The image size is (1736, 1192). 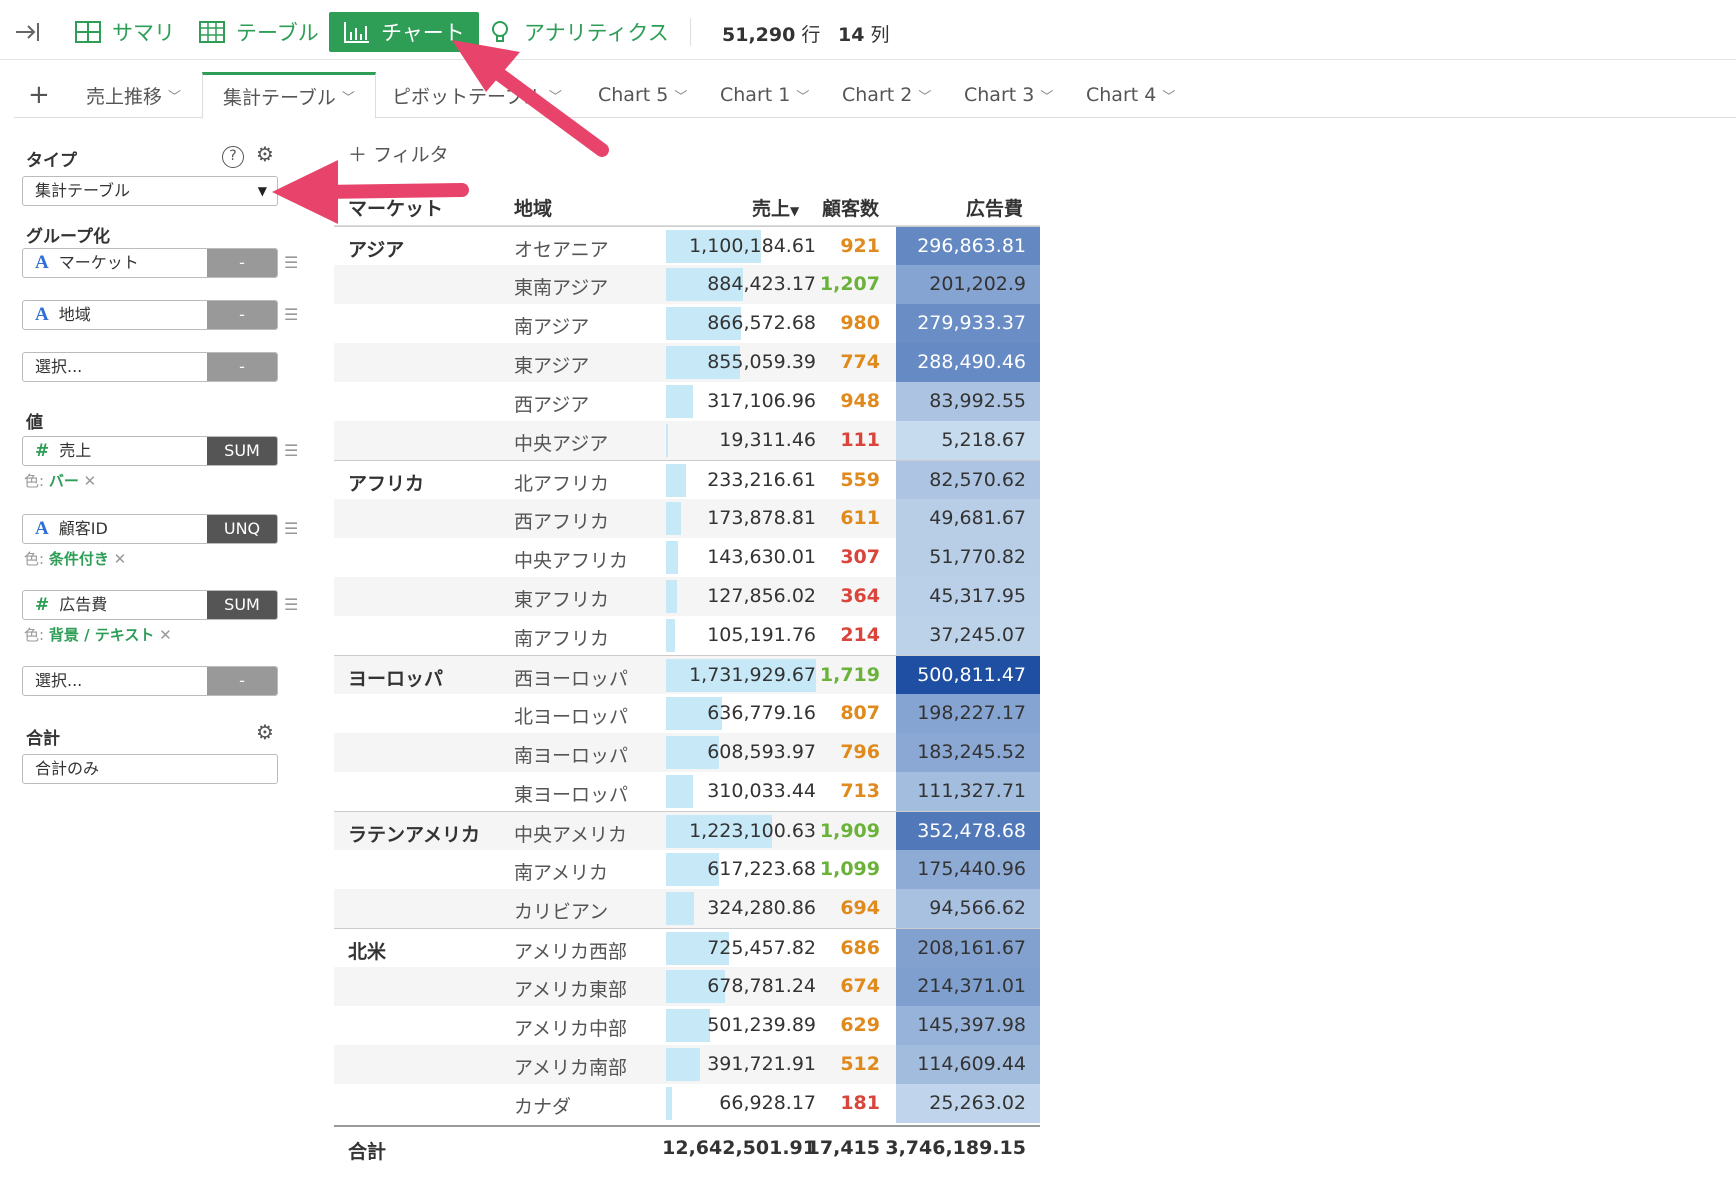 I want to click on region-cell: アメリカ西部, so click(x=571, y=952).